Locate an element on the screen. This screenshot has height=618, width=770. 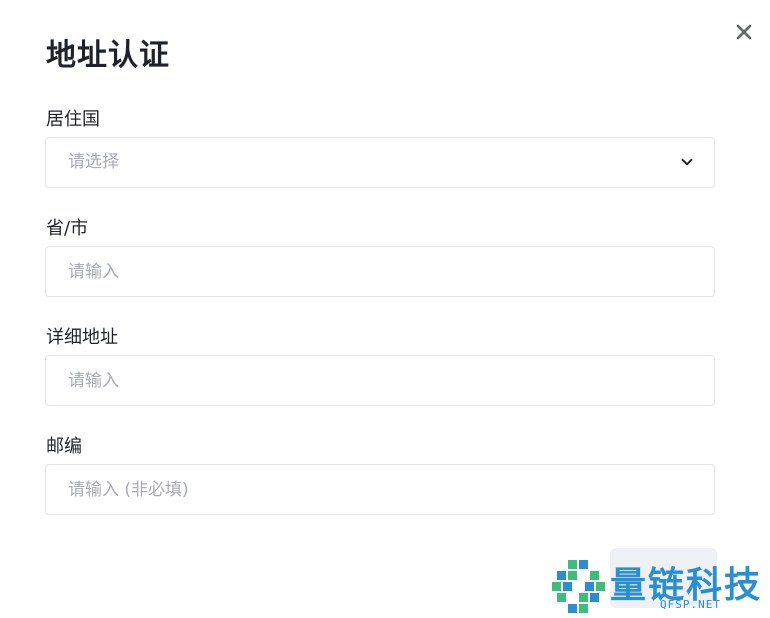
watermark-subtext: QFSP.NET is located at coordinates (690, 604).